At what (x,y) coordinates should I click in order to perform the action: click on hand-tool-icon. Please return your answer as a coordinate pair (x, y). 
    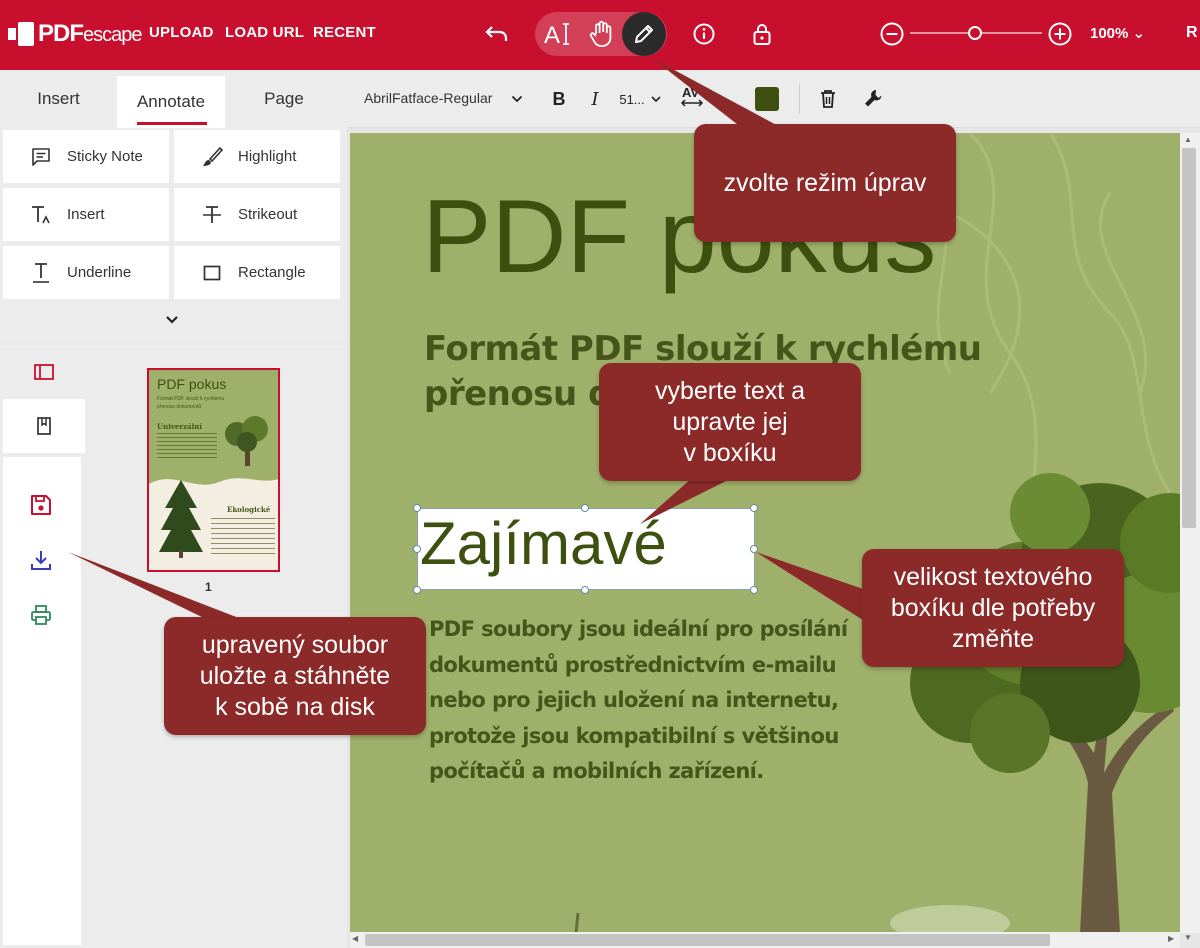
    Looking at the image, I should click on (602, 34).